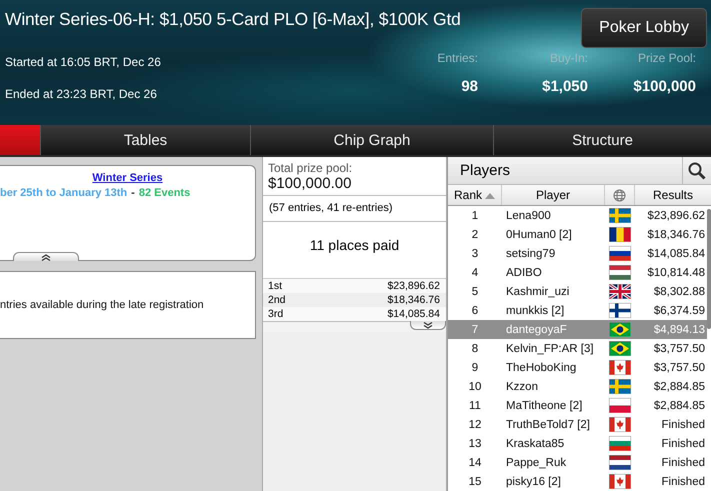 The image size is (711, 491). I want to click on rank-cell-text: 5, so click(475, 292).